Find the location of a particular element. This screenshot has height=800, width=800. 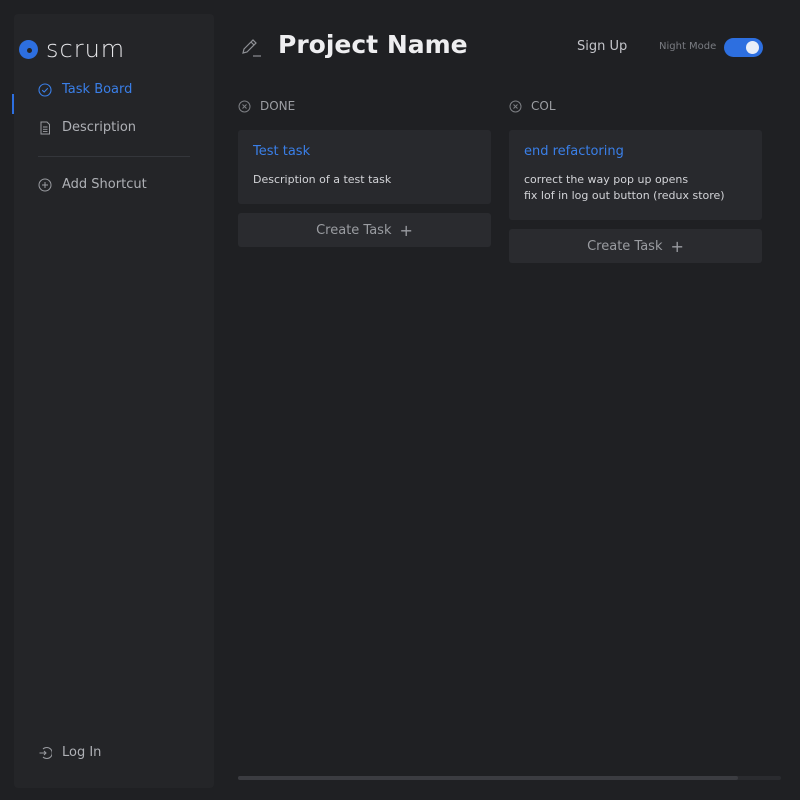

sidebar-item-task-board: Task Board is located at coordinates (85, 89).